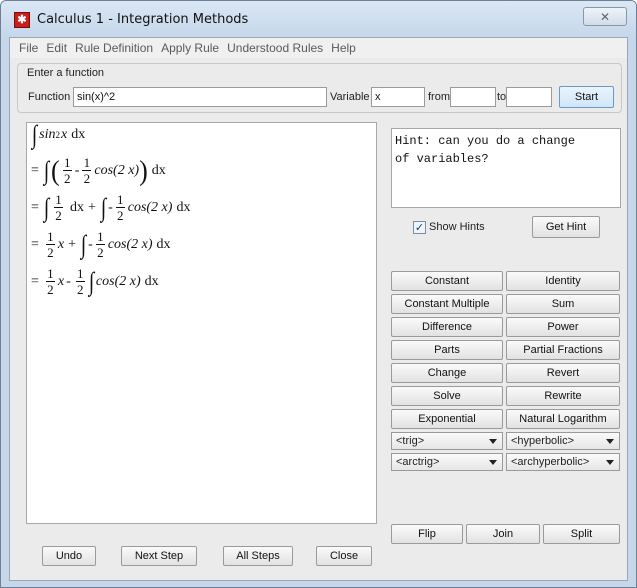 The image size is (637, 588). Describe the element at coordinates (447, 373) in the screenshot. I see `rule-change-button: Change` at that location.